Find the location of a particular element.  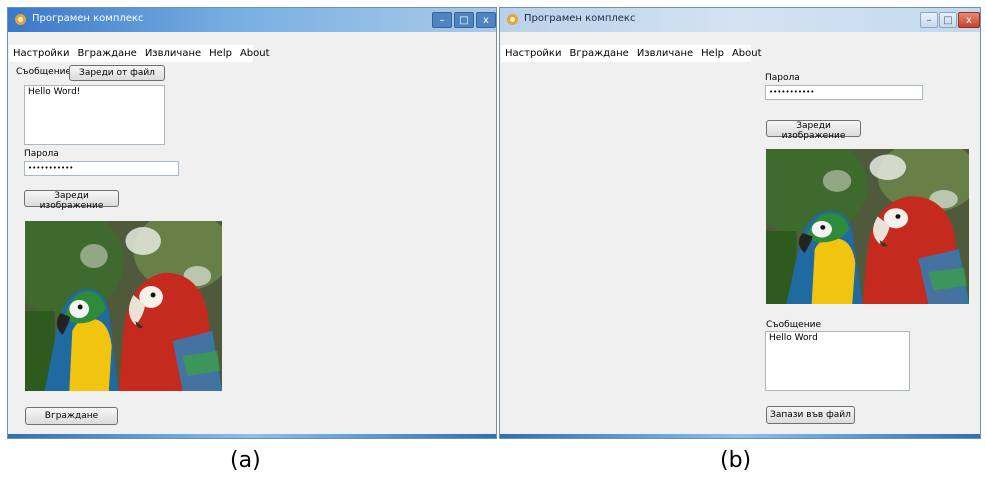

caption-a: (a) is located at coordinates (245, 460).